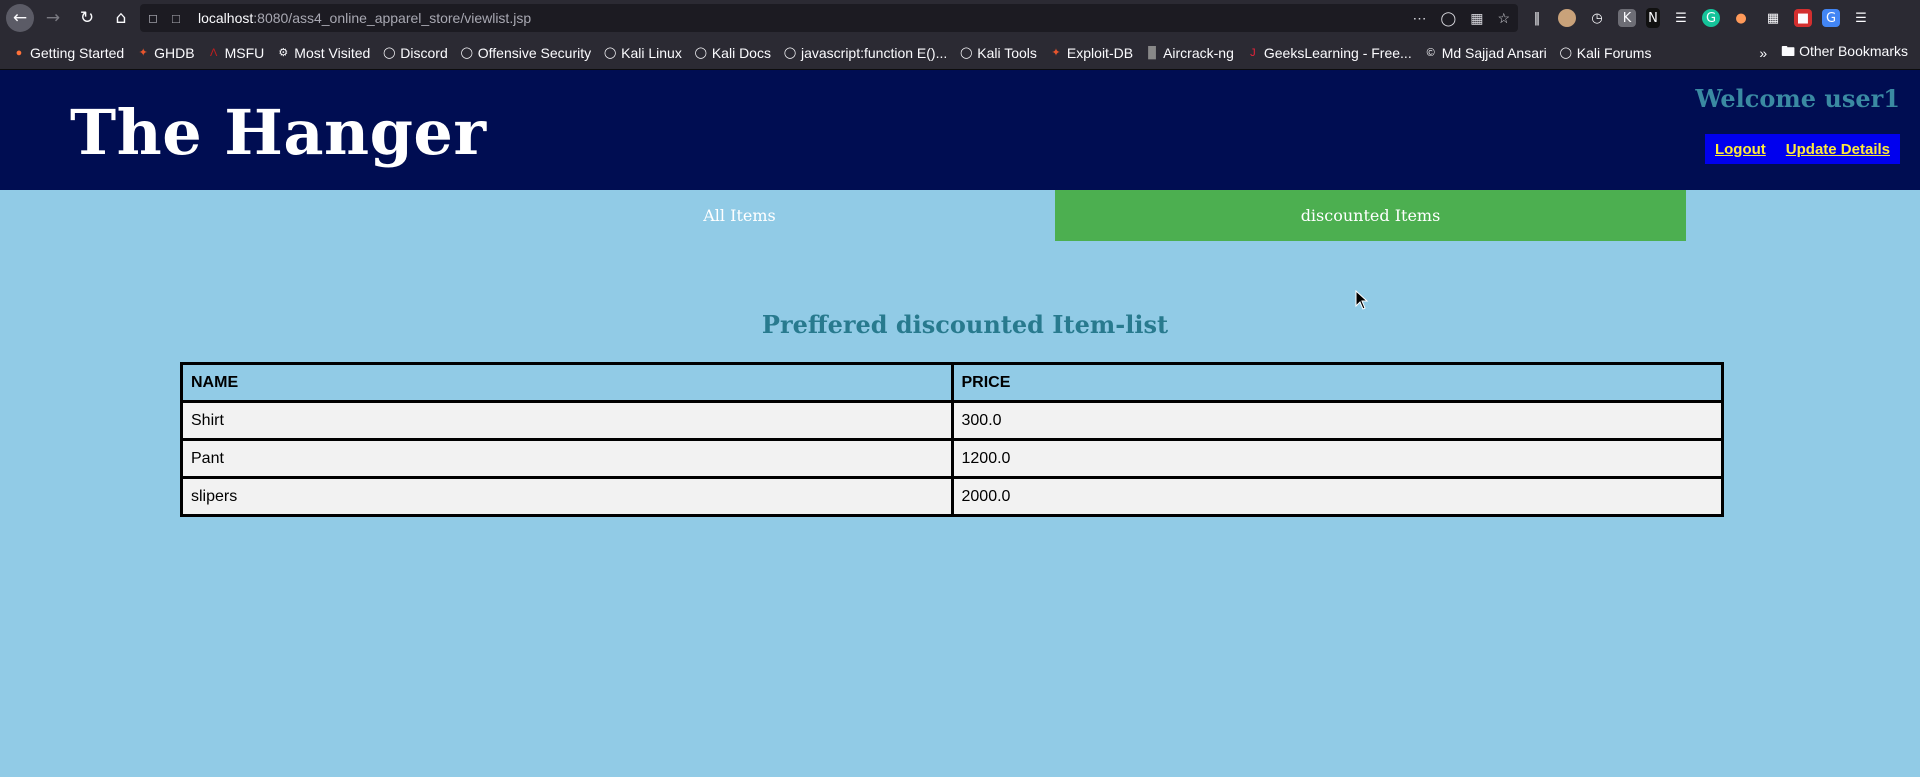 Image resolution: width=1920 pixels, height=777 pixels. I want to click on tab-all-items: All Items, so click(739, 215).